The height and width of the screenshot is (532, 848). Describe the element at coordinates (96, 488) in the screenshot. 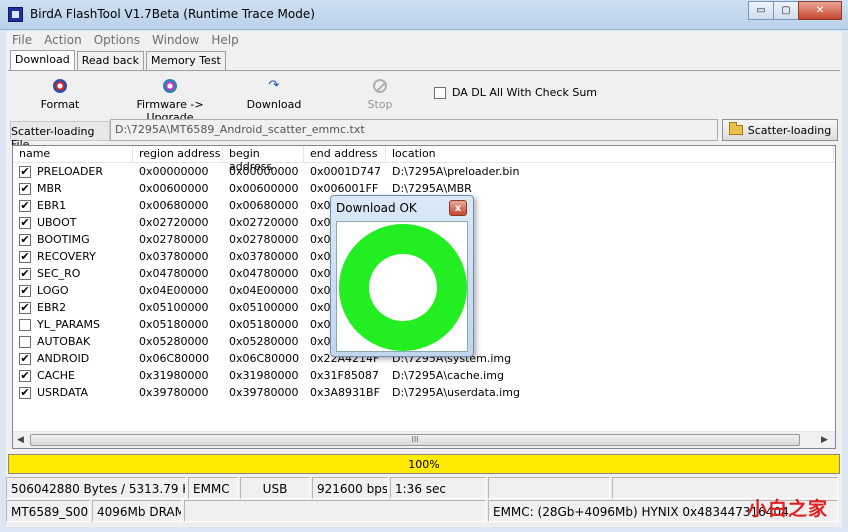

I see `status-bytes: 506042880 Bytes / 5313.79 KB` at that location.